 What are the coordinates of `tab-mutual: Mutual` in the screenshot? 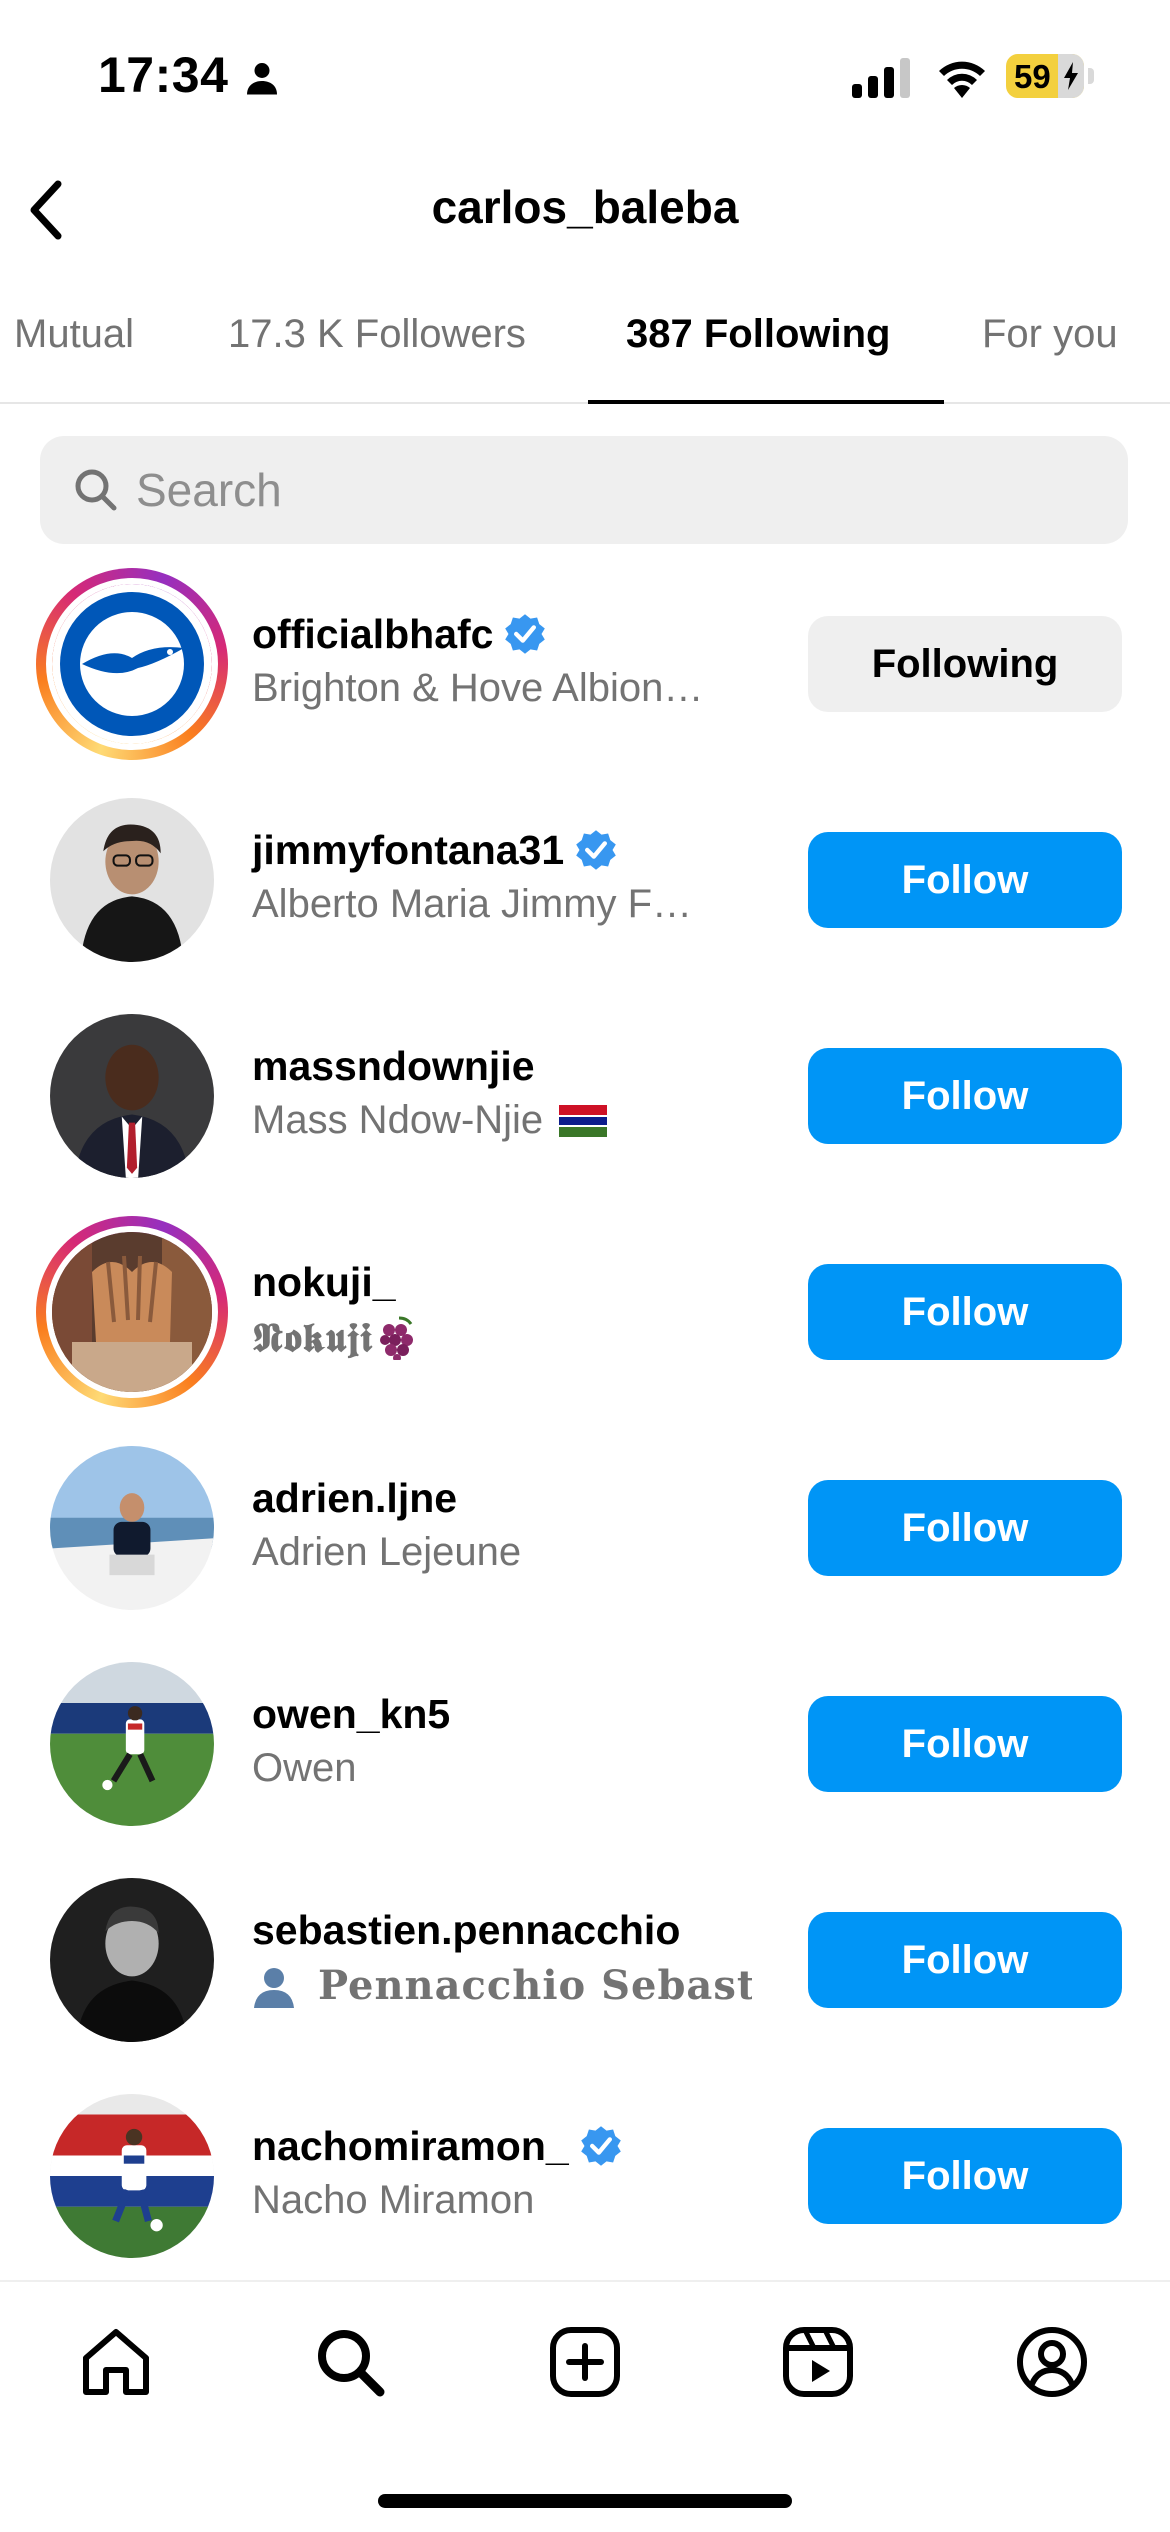 It's located at (74, 334).